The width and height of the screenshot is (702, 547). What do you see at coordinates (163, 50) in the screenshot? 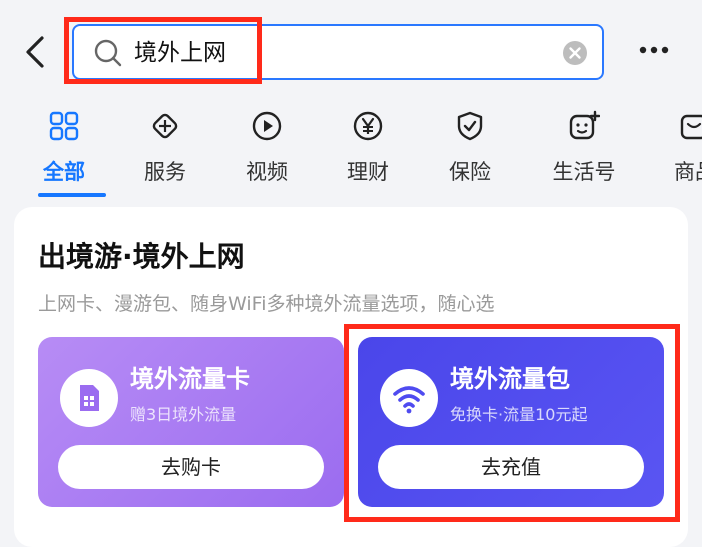
I see `search-highlight-box` at bounding box center [163, 50].